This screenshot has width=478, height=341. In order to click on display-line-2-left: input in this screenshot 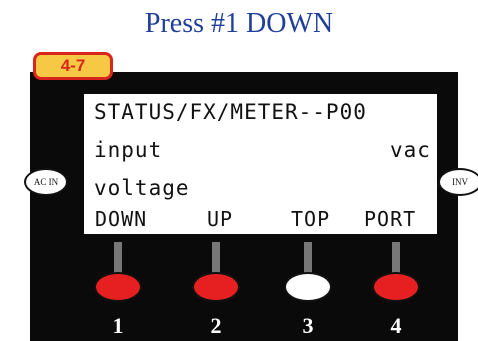, I will do `click(128, 150)`.